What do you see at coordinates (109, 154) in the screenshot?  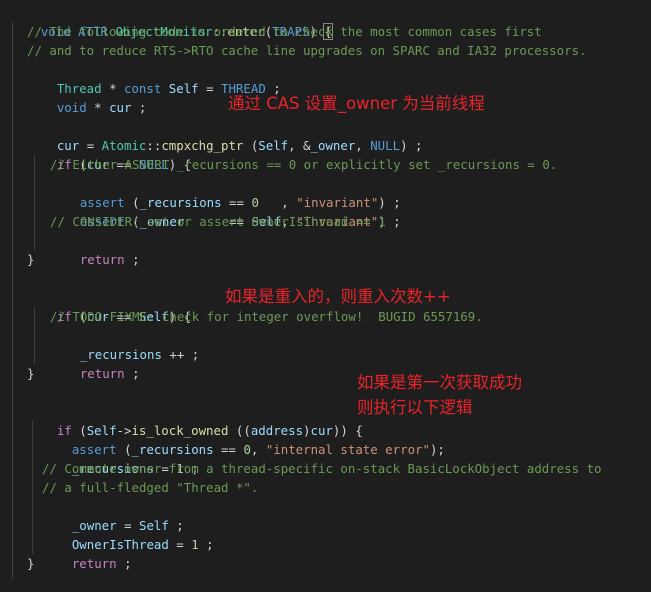 I see `code-line: if (cur == NULL) {` at bounding box center [109, 154].